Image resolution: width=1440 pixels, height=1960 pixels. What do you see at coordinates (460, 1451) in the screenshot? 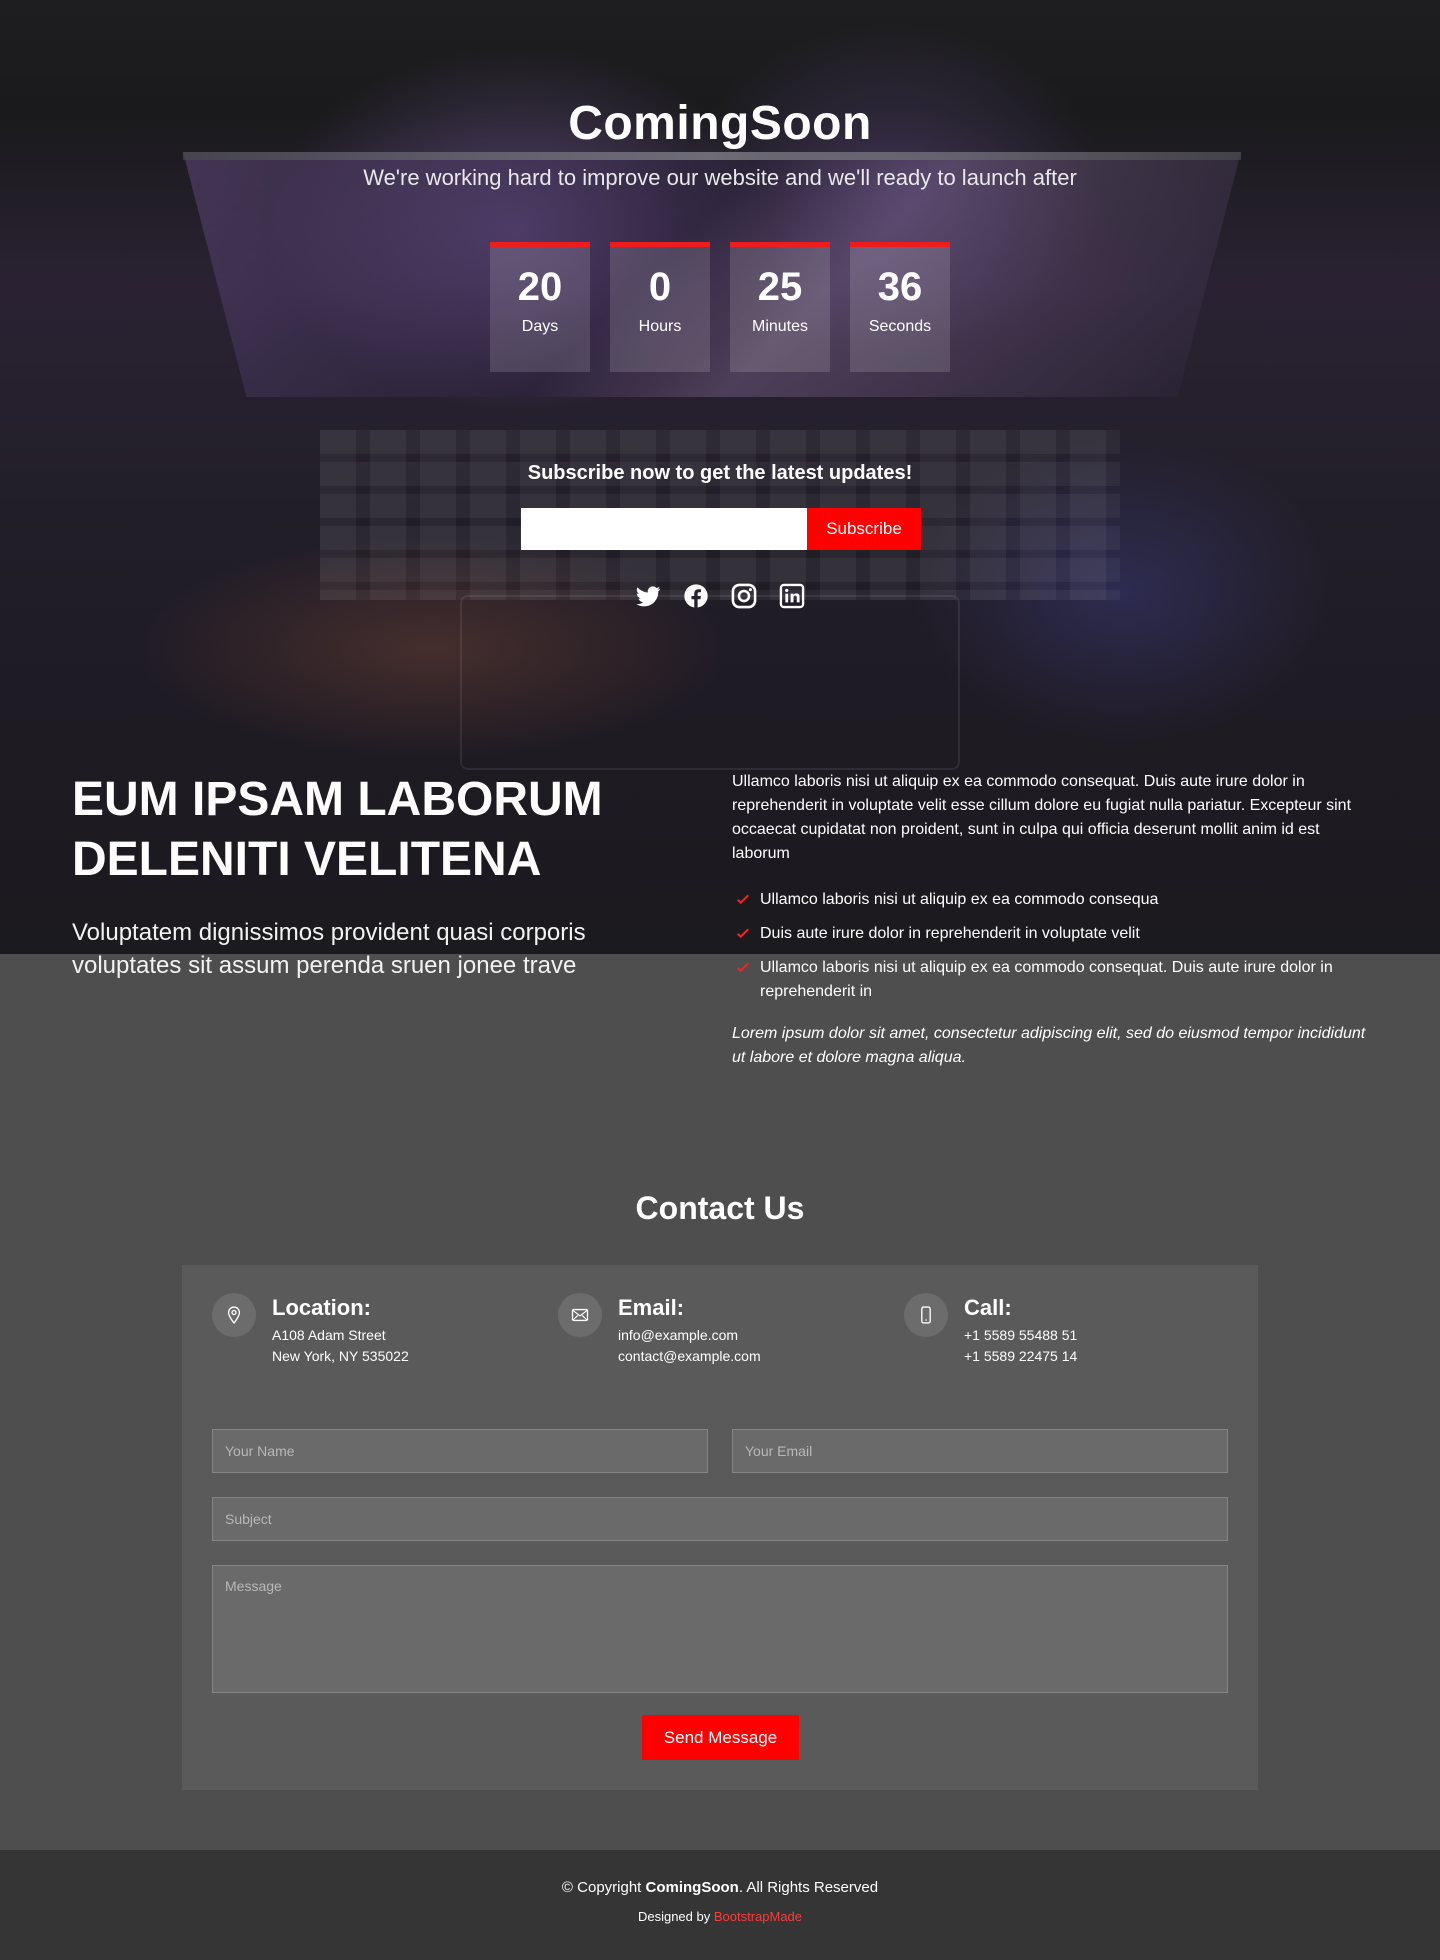
I see `name-field` at bounding box center [460, 1451].